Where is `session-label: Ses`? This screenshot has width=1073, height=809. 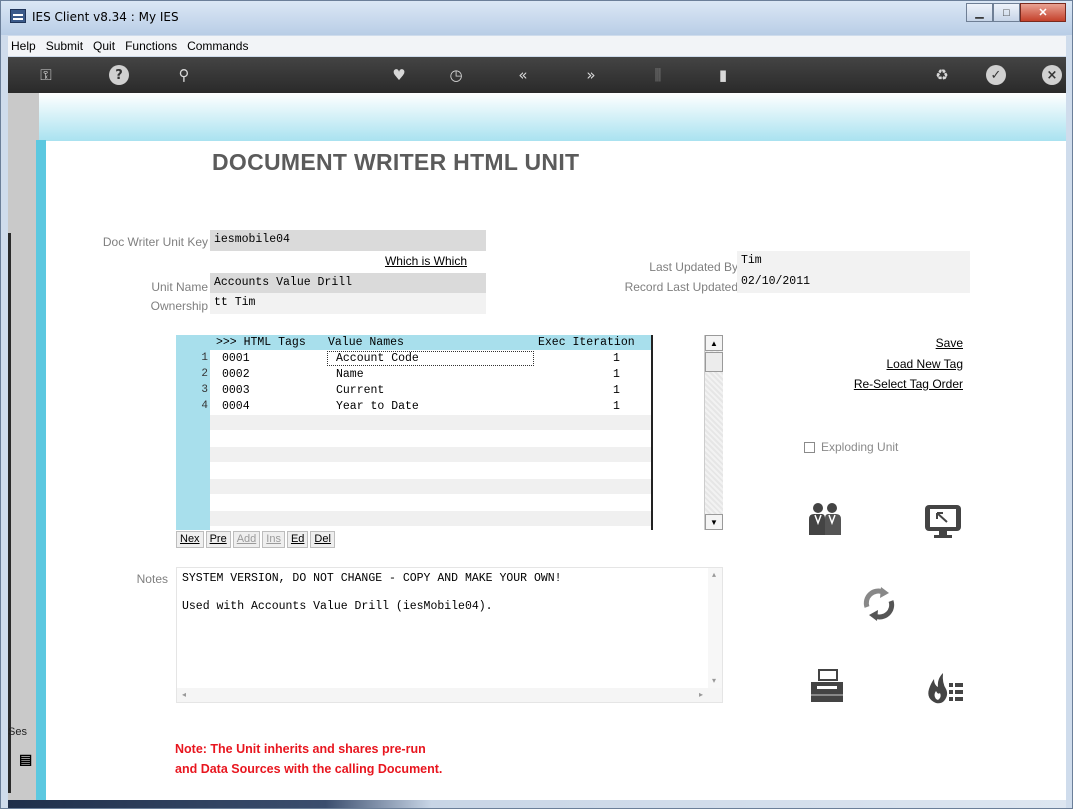 session-label: Ses is located at coordinates (17, 732).